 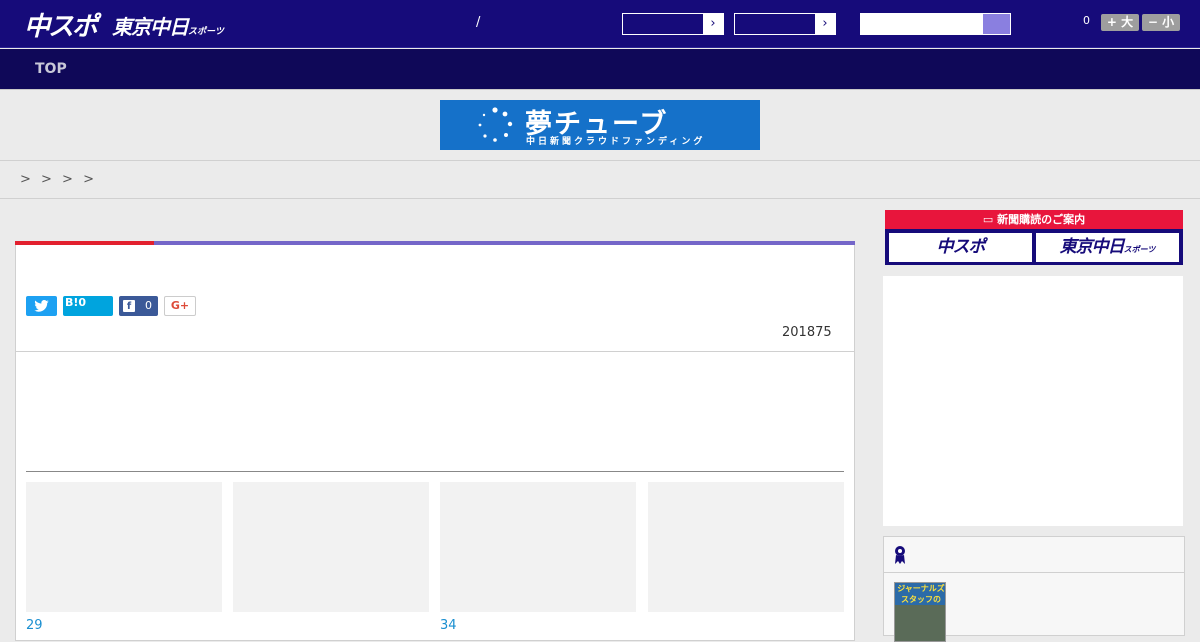 I want to click on hatena-bookmark-icon: B!, so click(x=72, y=302).